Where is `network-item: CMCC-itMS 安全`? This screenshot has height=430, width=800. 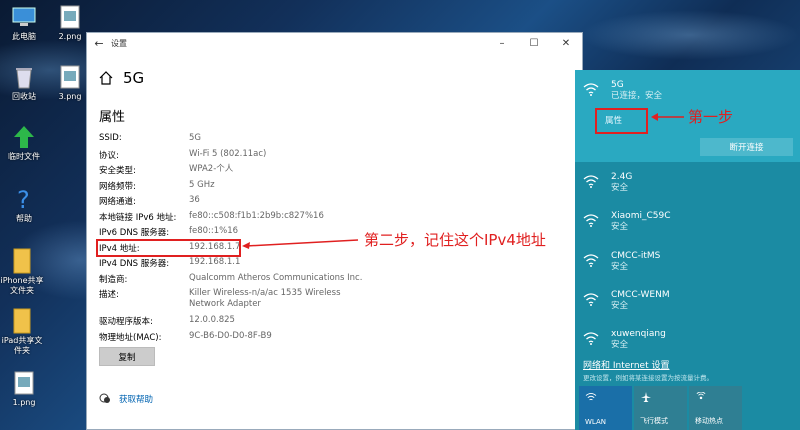
network-item: CMCC-itMS 安全 is located at coordinates (621, 262).